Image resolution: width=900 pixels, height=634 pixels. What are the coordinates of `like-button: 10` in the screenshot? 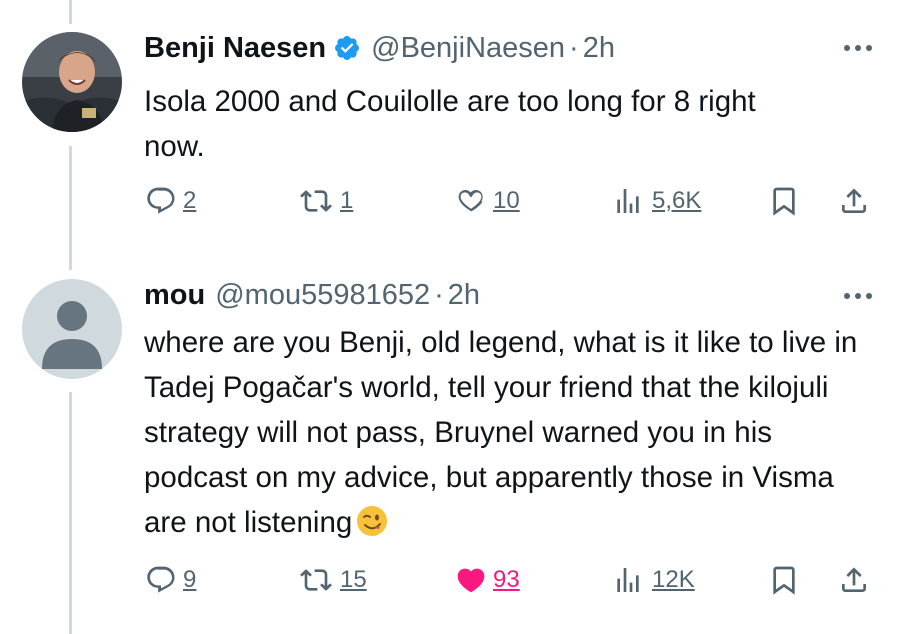 It's located at (487, 201).